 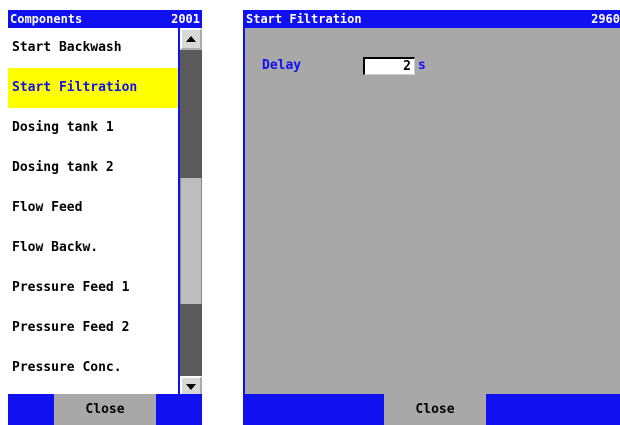 I want to click on detail-title: Start Filtration, so click(x=304, y=19).